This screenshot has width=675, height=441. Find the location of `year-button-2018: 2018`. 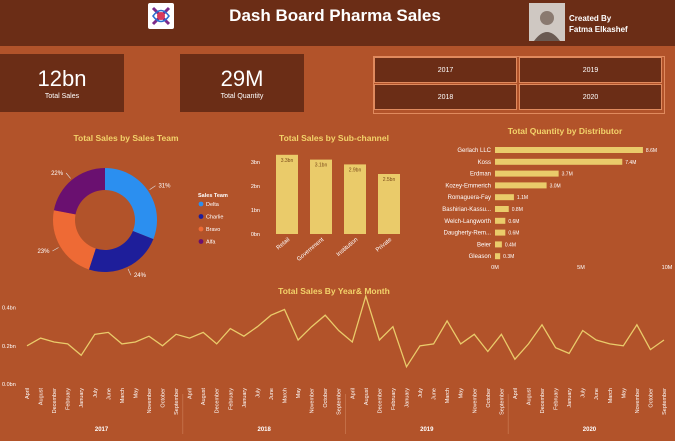

year-button-2018: 2018 is located at coordinates (445, 97).